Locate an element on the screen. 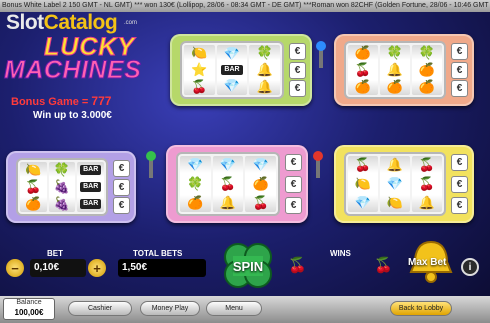  slot-machine: 🍋 🍒 🍊 🍀 🍇 🍇 BAR BAR BAR € € € is located at coordinates (71, 187).